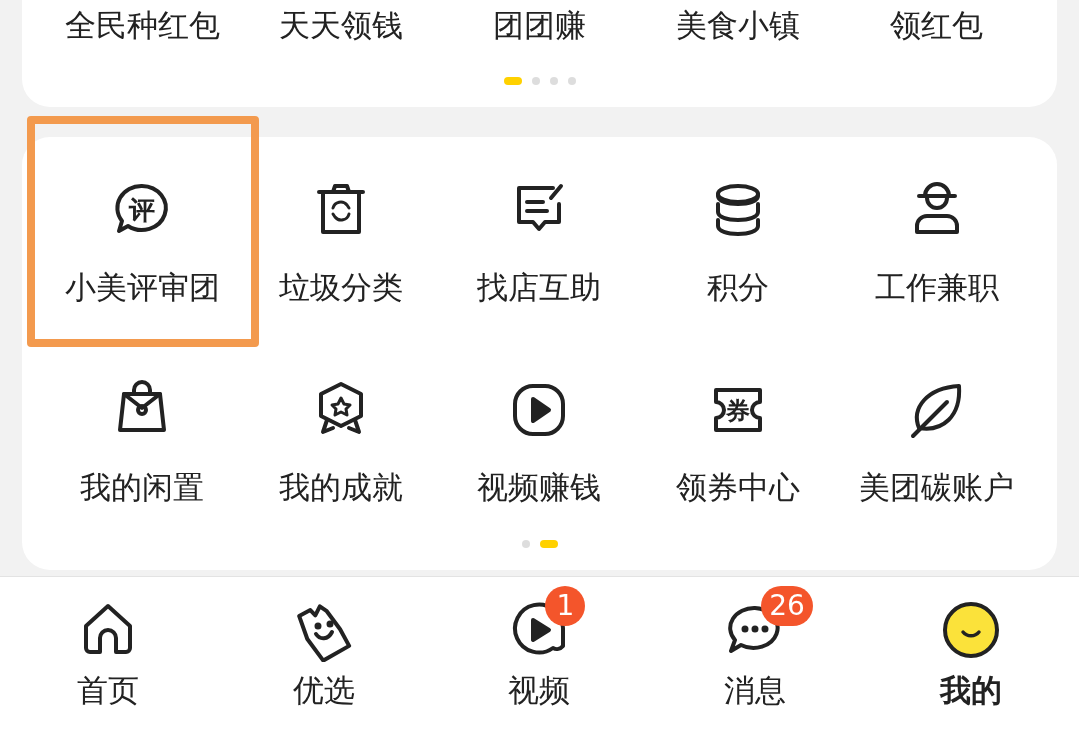 The width and height of the screenshot is (1079, 731). Describe the element at coordinates (738, 287) in the screenshot. I see `service-label: 积分` at that location.